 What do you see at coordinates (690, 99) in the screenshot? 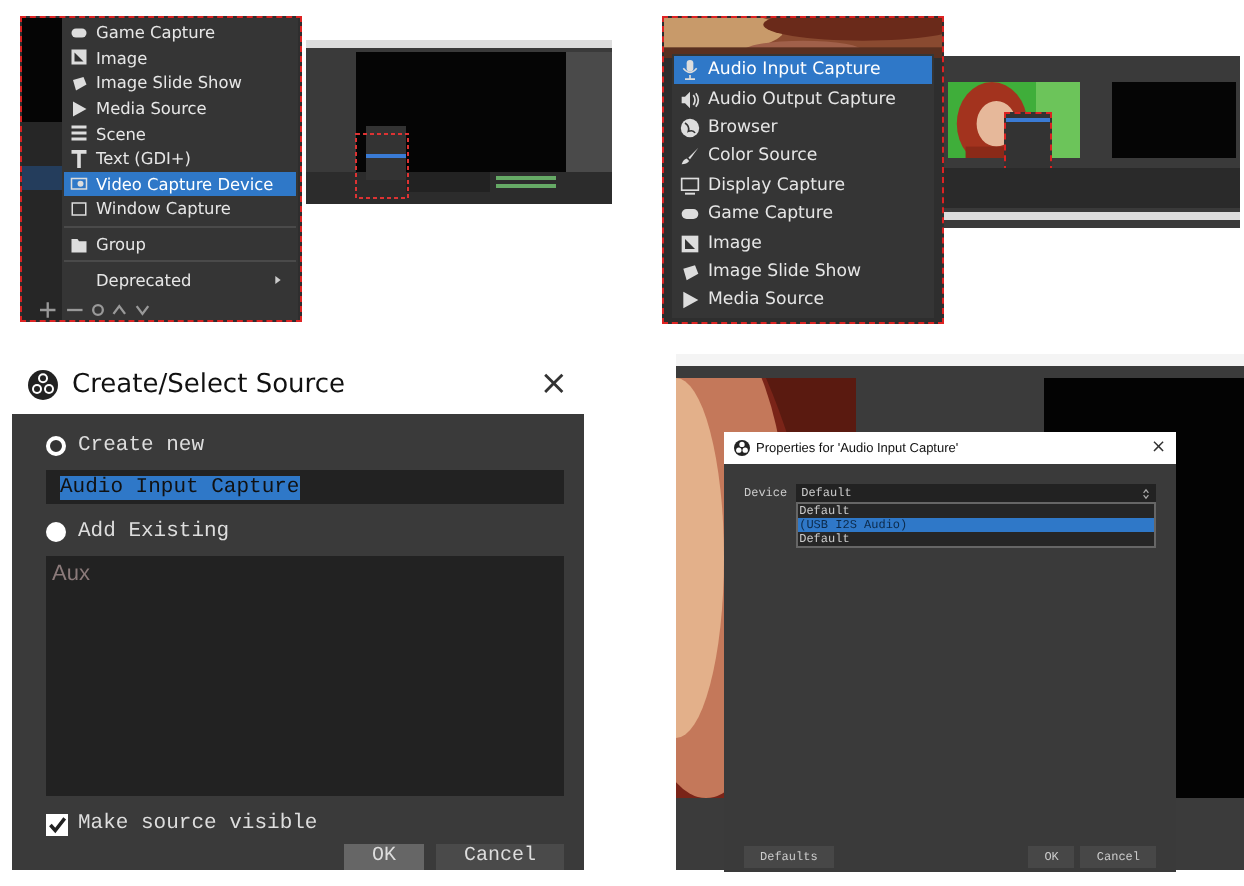
I see `speaker-icon` at bounding box center [690, 99].